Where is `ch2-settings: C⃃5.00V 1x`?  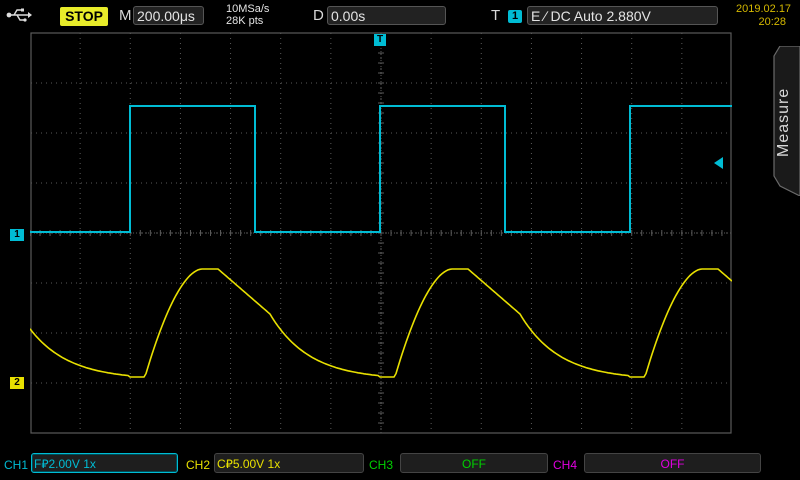 ch2-settings: C⃃5.00V 1x is located at coordinates (289, 463).